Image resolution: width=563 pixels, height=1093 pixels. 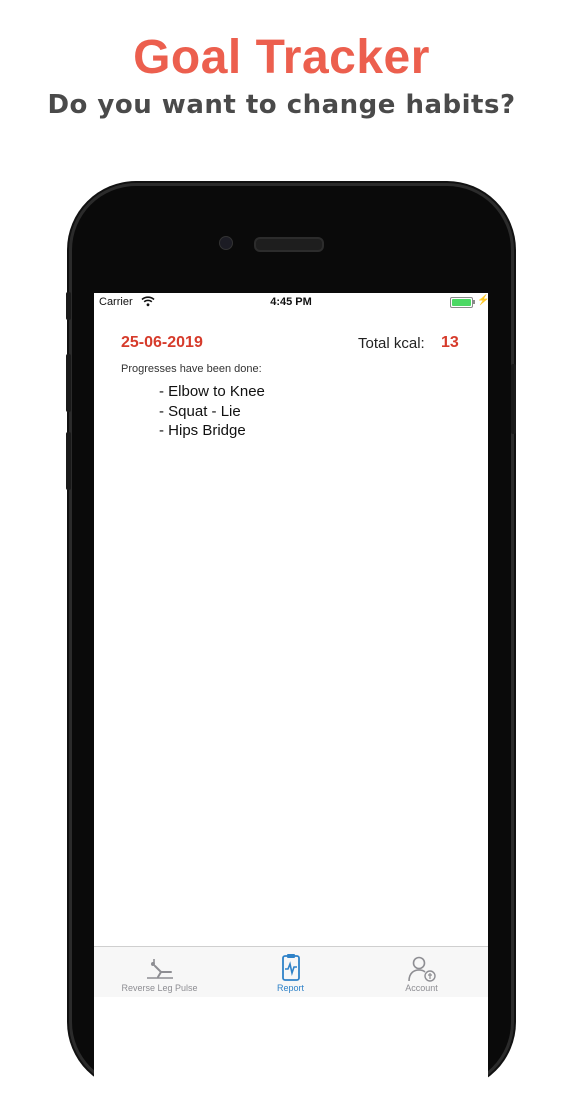 I want to click on earpiece-speaker, so click(x=289, y=244).